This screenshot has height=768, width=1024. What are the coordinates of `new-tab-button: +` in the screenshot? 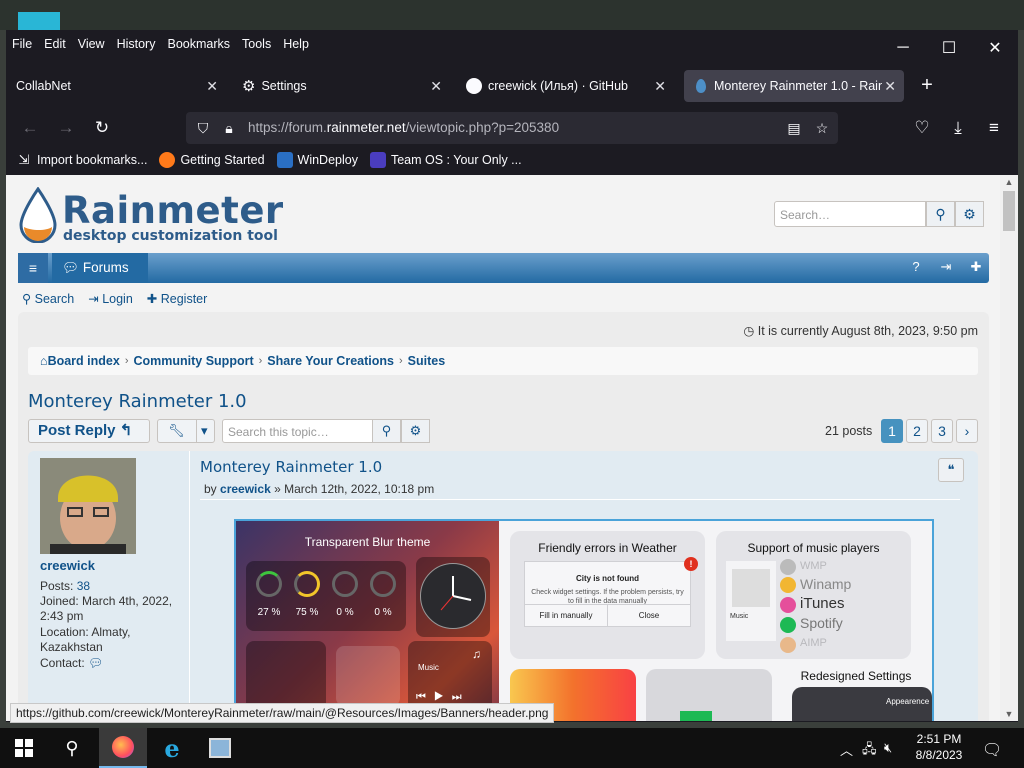 It's located at (927, 85).